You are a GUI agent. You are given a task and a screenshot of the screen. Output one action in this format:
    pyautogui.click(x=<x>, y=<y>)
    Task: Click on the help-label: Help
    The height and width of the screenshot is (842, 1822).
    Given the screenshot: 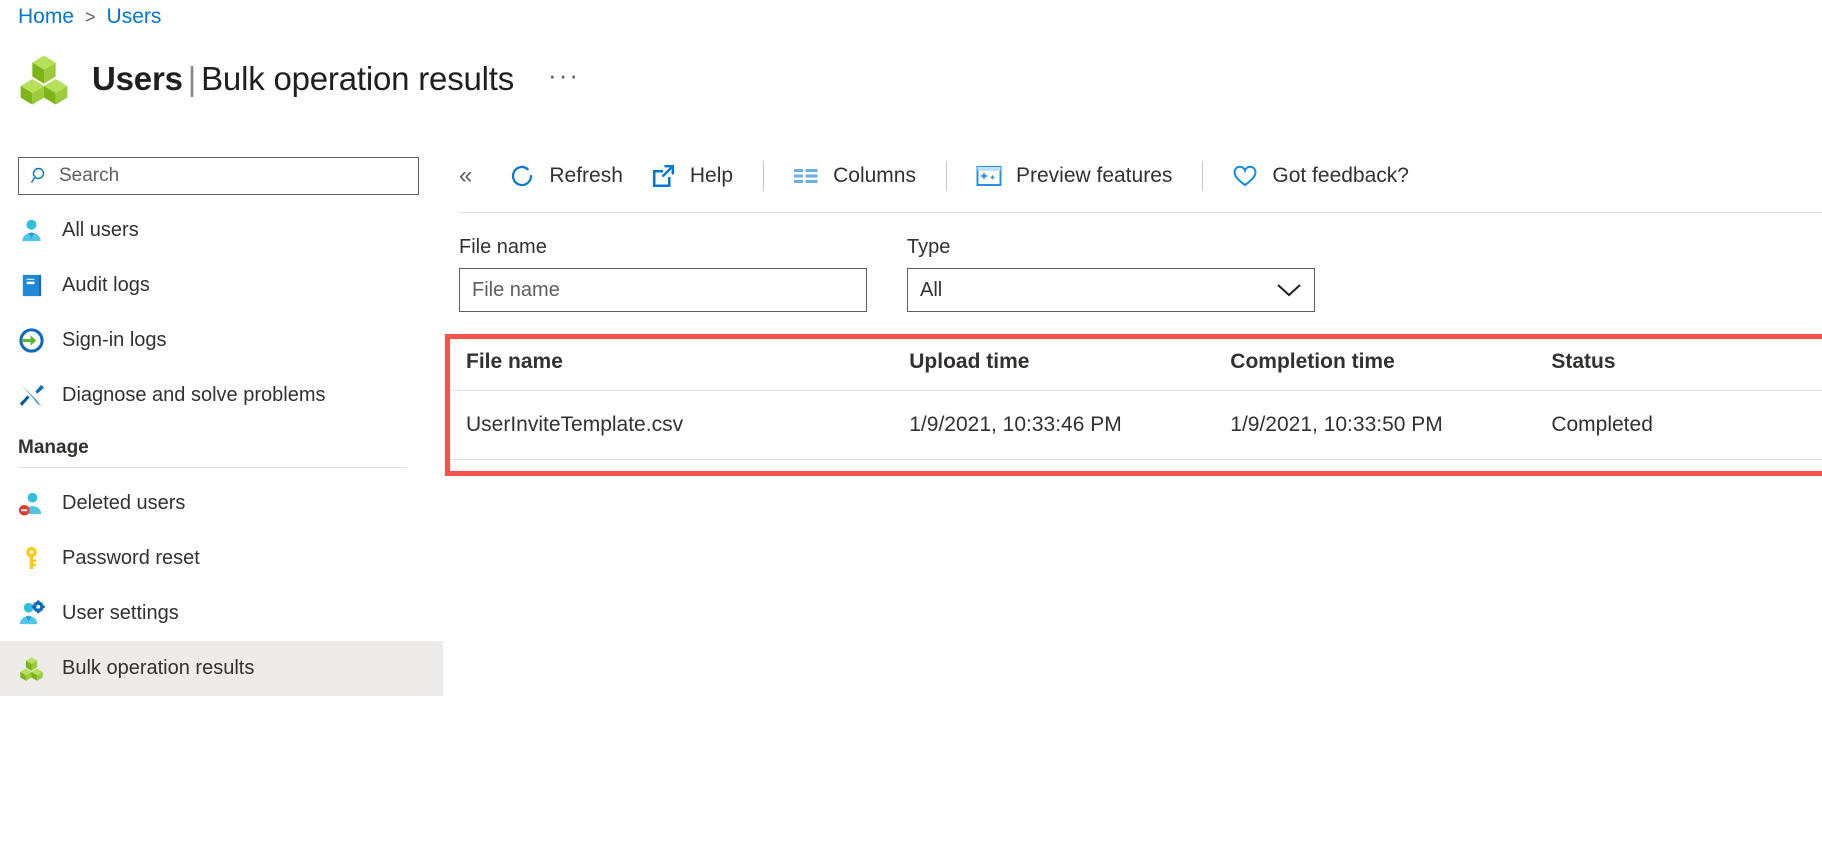 What is the action you would take?
    pyautogui.click(x=711, y=175)
    